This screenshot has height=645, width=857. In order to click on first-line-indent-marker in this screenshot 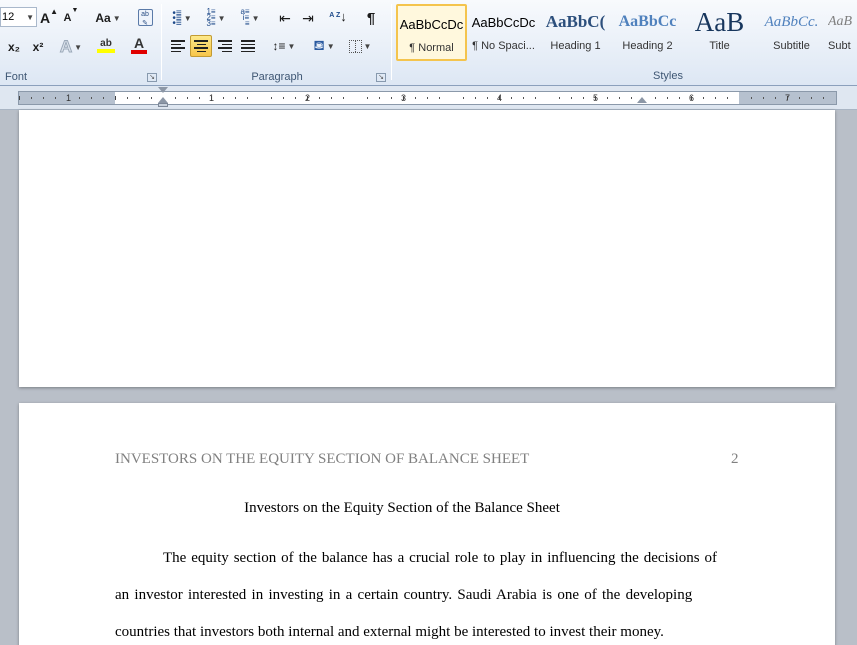, I will do `click(163, 90)`.